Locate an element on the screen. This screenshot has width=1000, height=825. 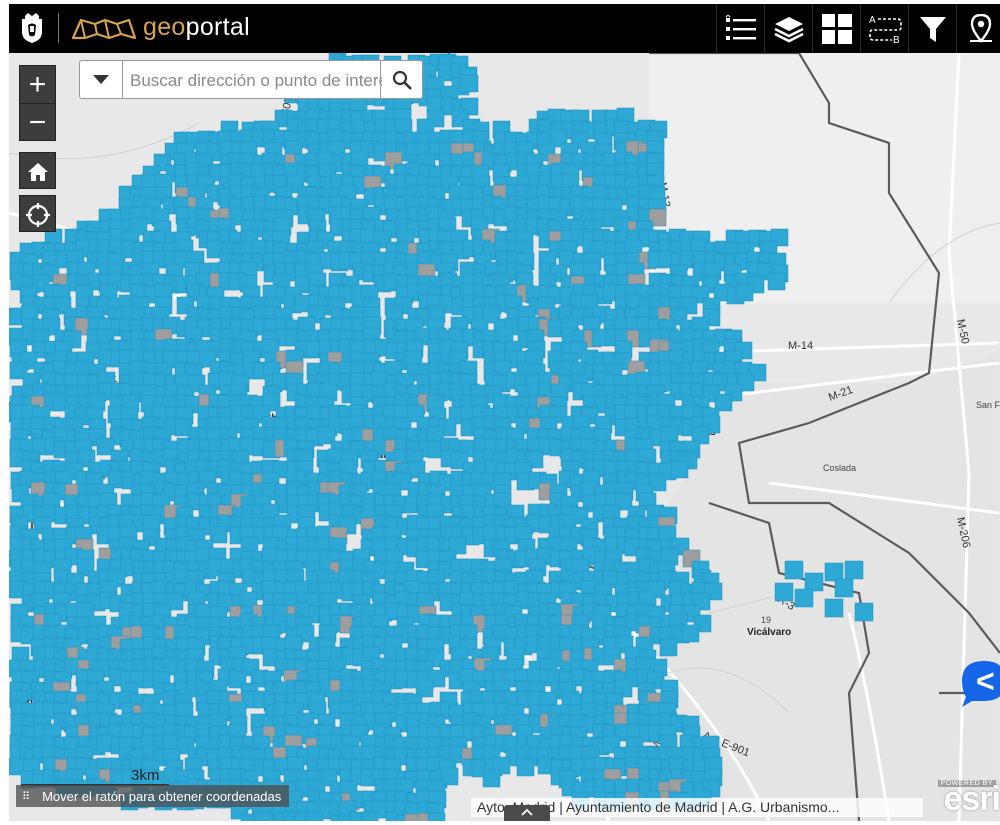
search-icon is located at coordinates (402, 80).